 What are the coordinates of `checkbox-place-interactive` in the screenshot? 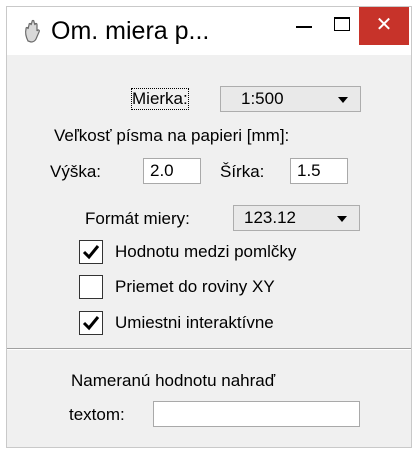 It's located at (91, 323).